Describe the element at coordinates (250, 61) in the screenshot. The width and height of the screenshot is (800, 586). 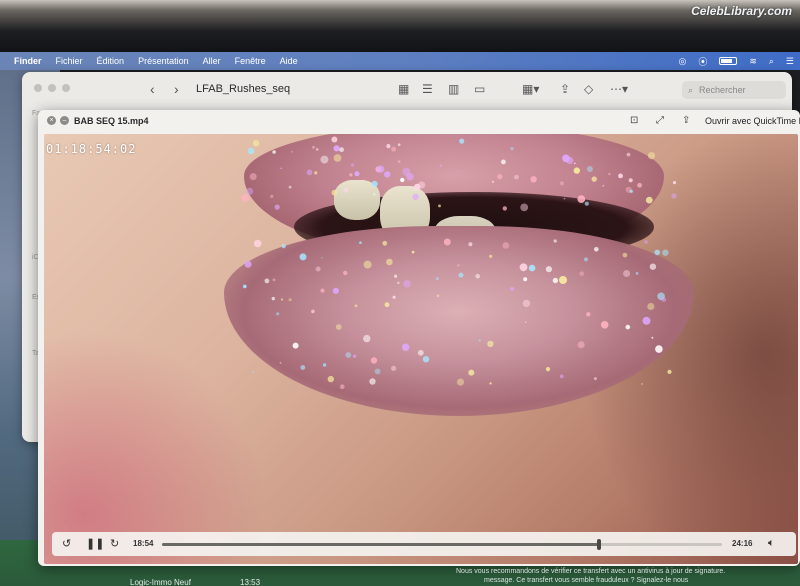
I see `menu-fenetre: Fenêtre` at that location.